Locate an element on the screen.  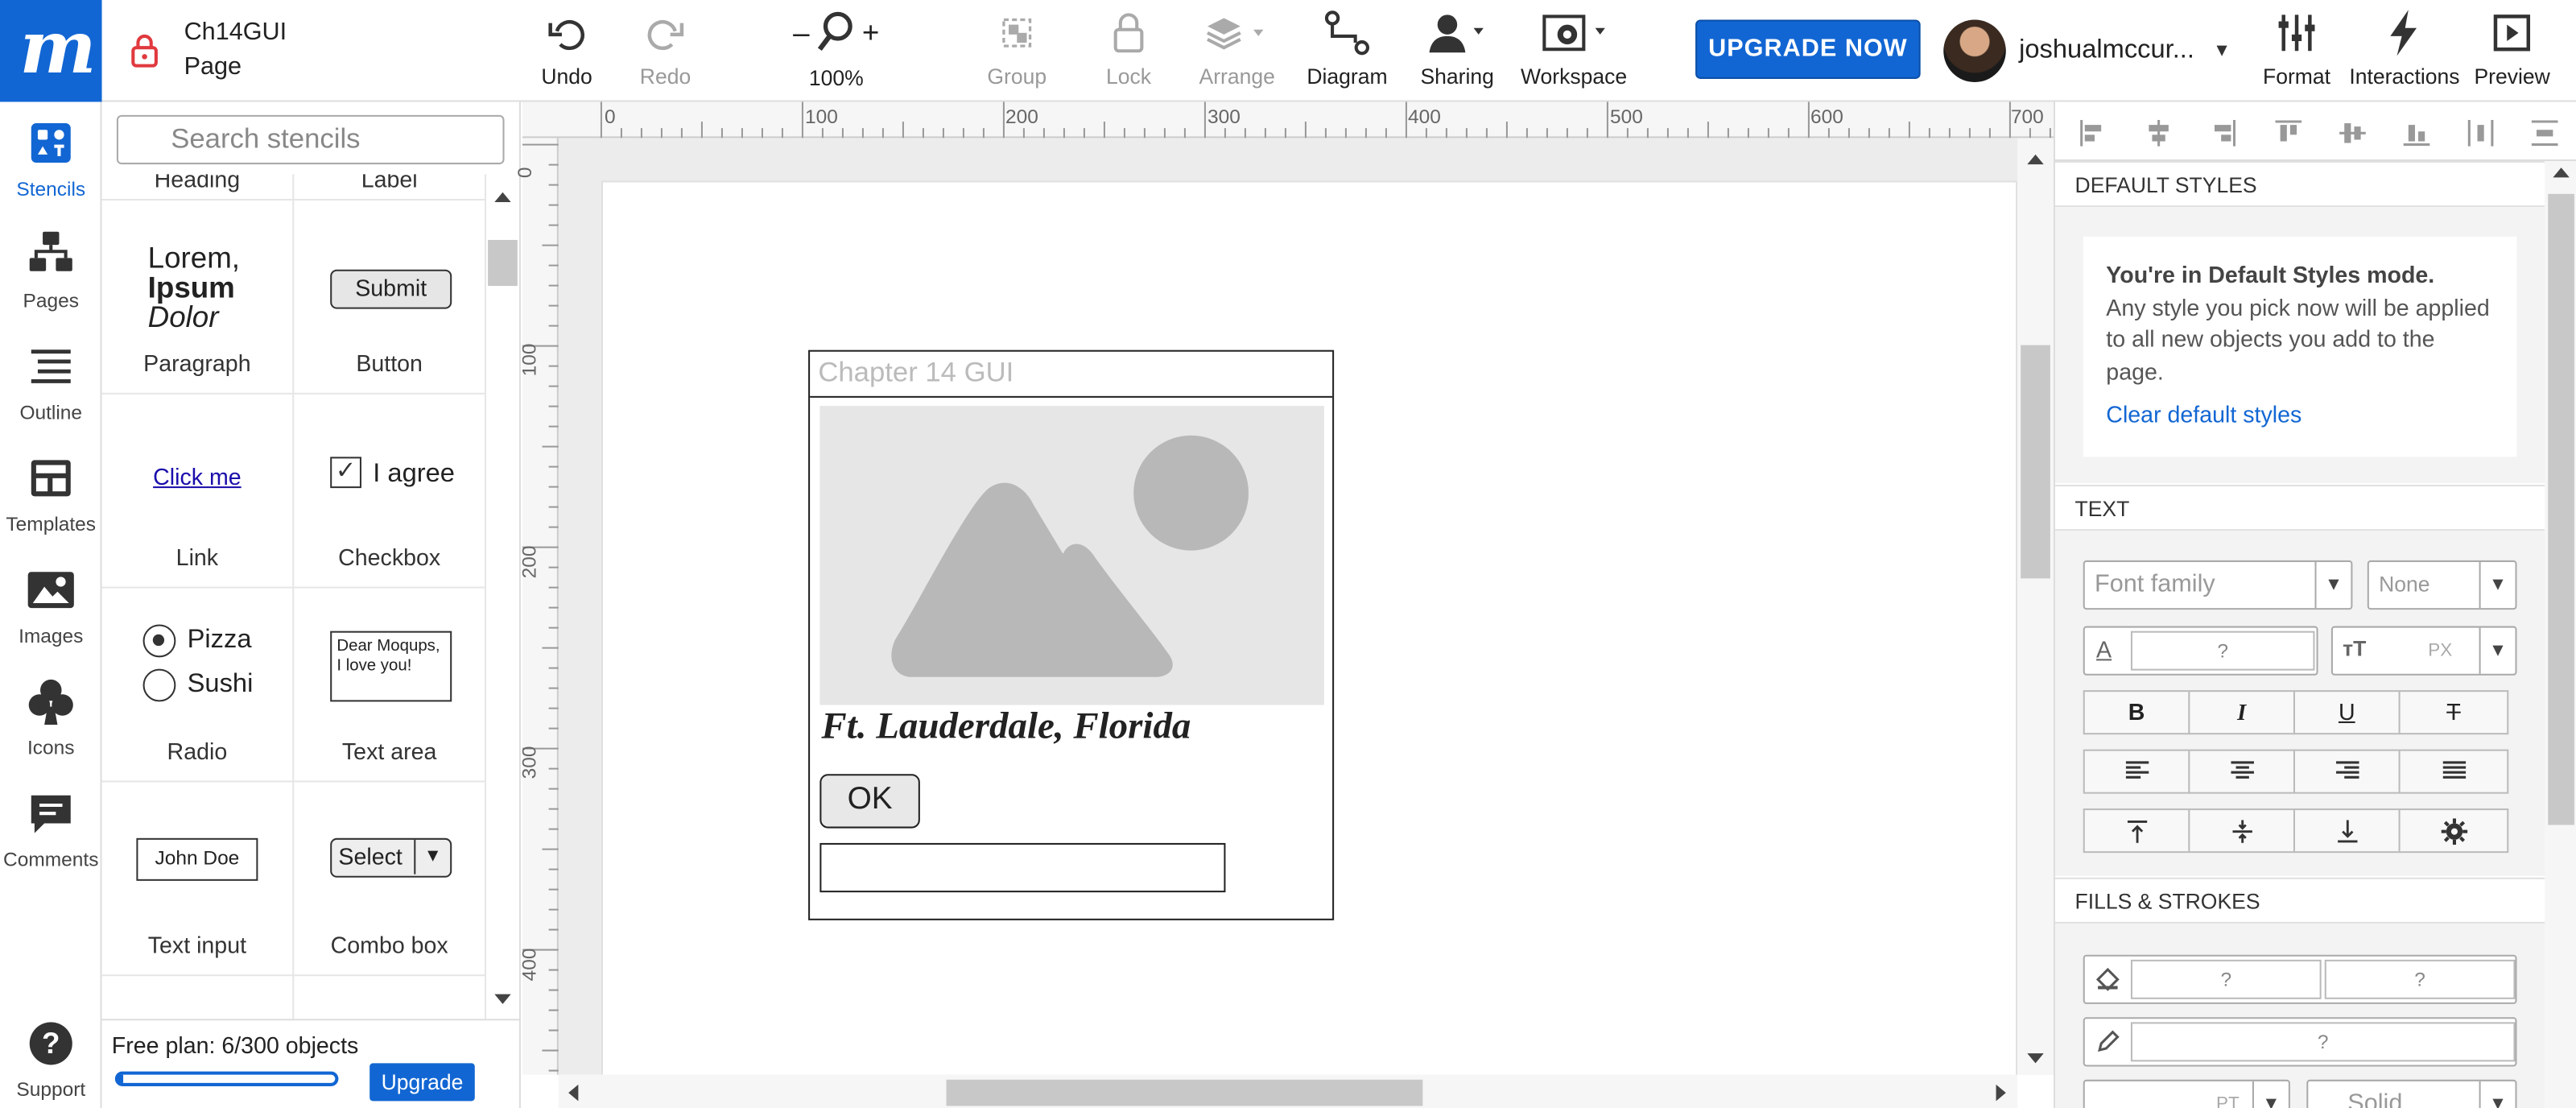
canvas-scroll-up-icon is located at coordinates (2035, 160).